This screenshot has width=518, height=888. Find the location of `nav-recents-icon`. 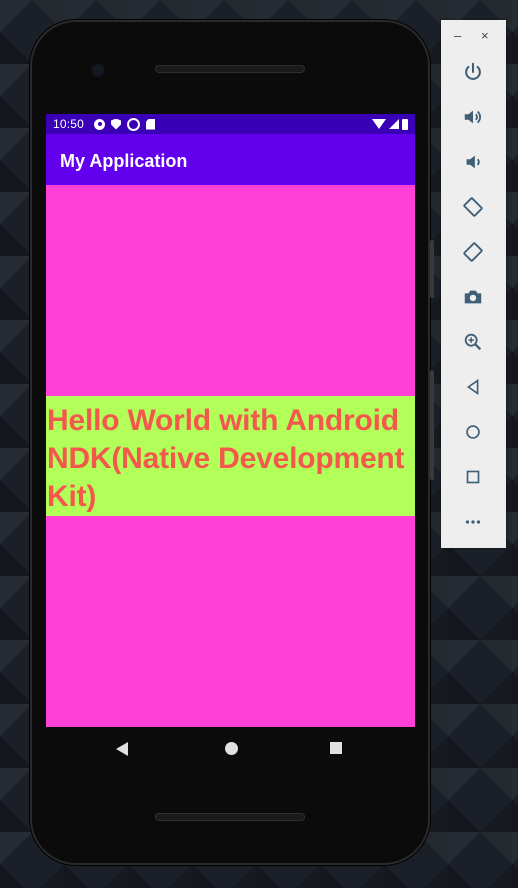

nav-recents-icon is located at coordinates (336, 748).